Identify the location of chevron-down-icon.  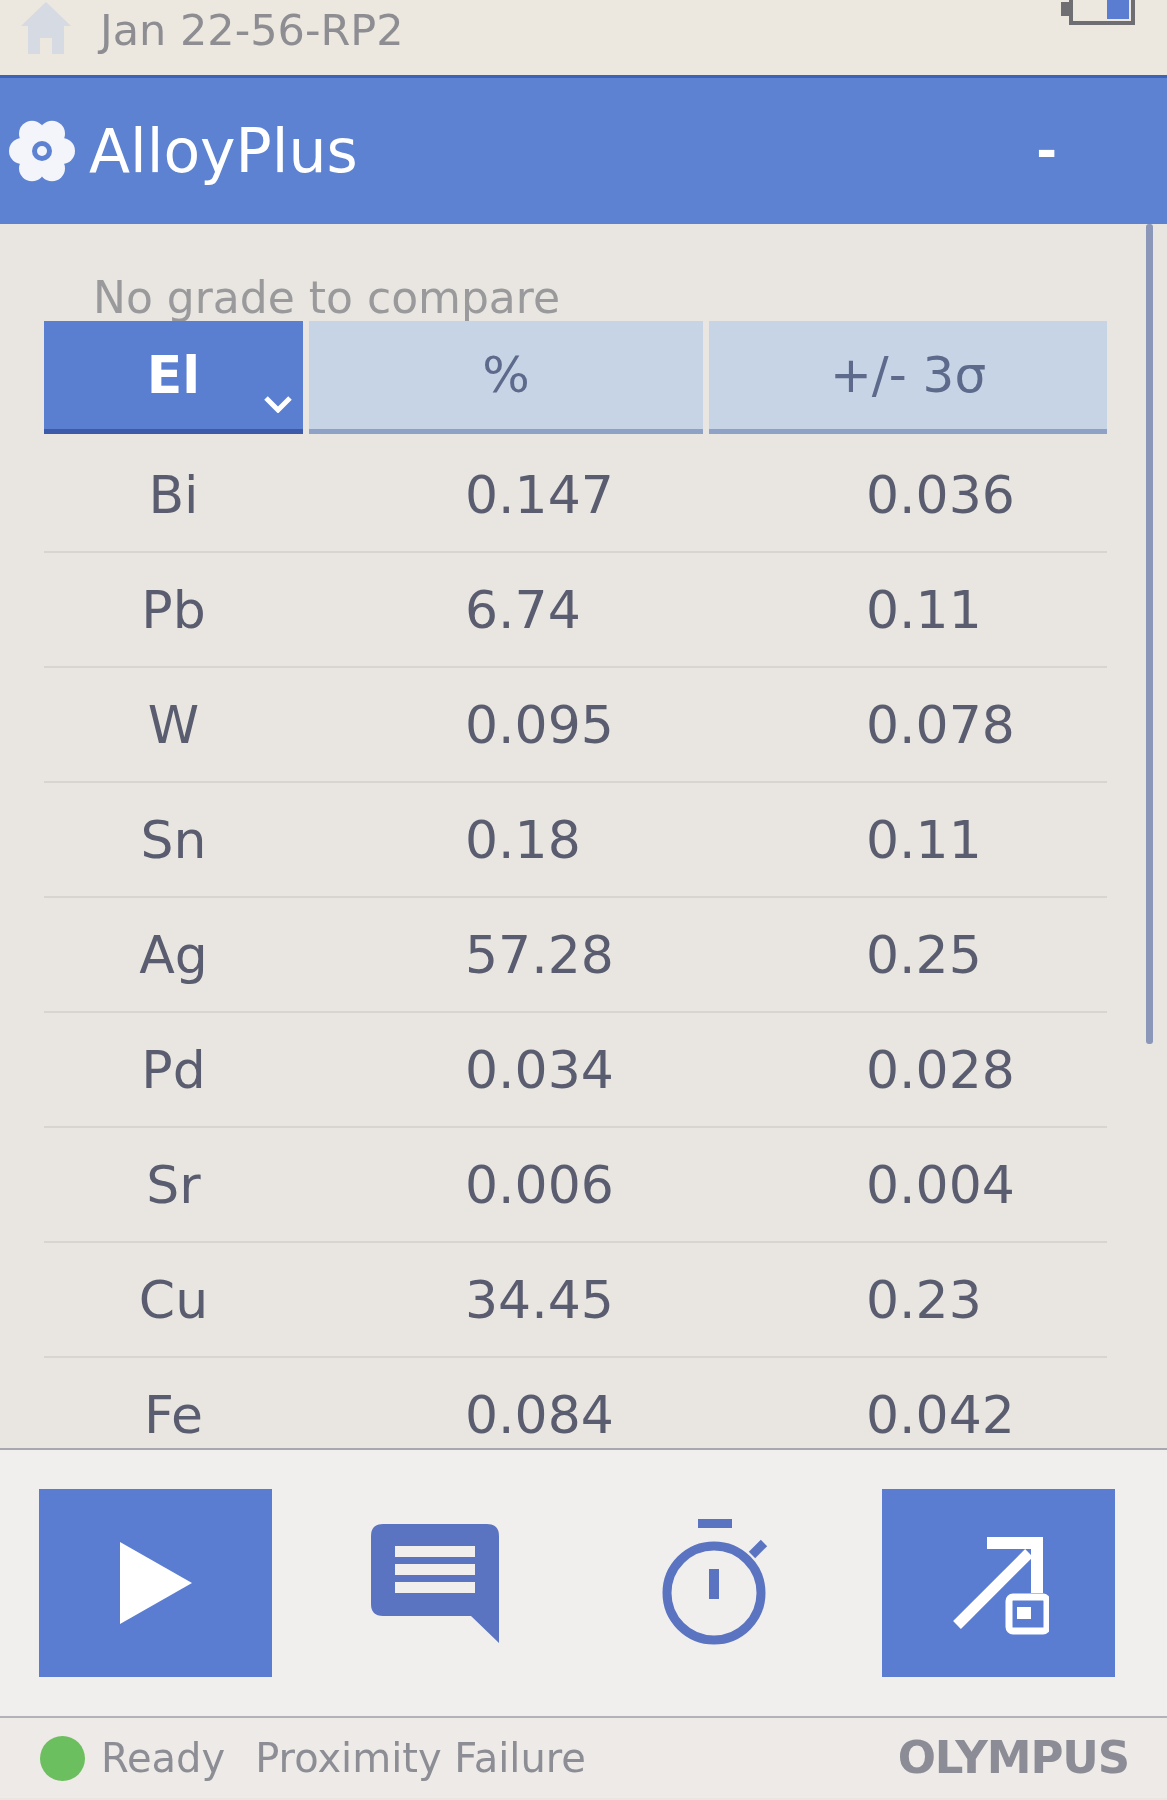
(278, 404).